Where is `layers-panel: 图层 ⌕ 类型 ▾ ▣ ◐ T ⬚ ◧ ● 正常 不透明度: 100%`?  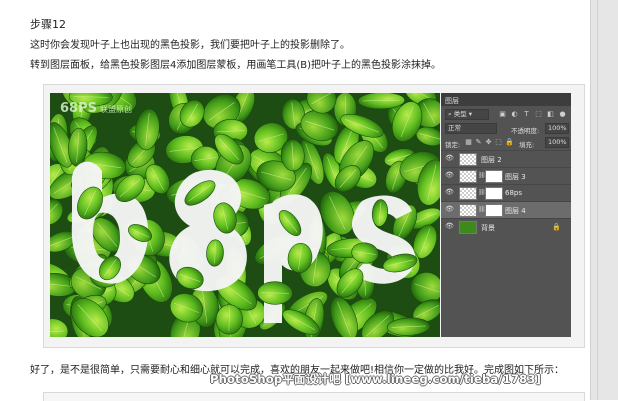
layers-panel: 图层 ⌕ 类型 ▾ ▣ ◐ T ⬚ ◧ ● 正常 不透明度: 100% is located at coordinates (506, 215).